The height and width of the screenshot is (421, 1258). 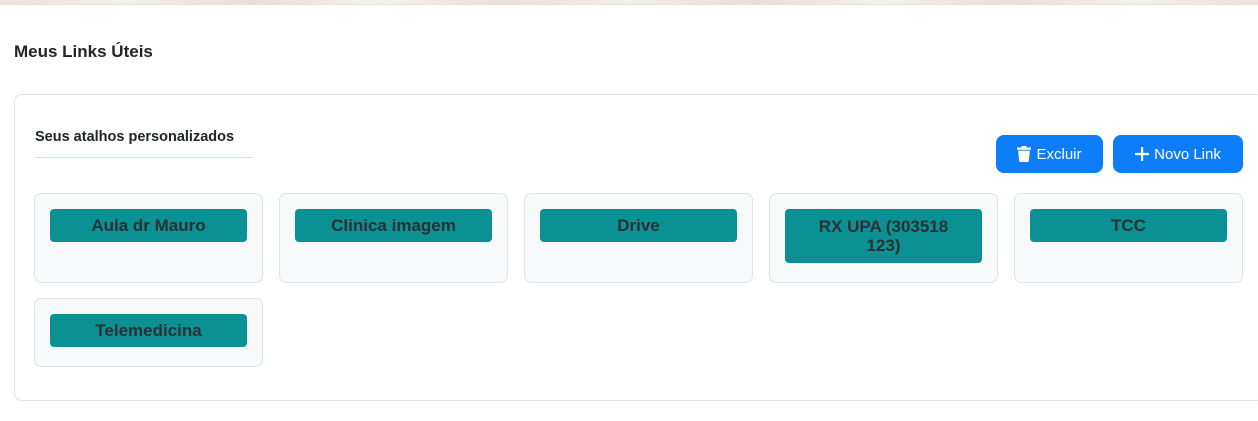 I want to click on link-tile: Clinica imagem, so click(x=393, y=238).